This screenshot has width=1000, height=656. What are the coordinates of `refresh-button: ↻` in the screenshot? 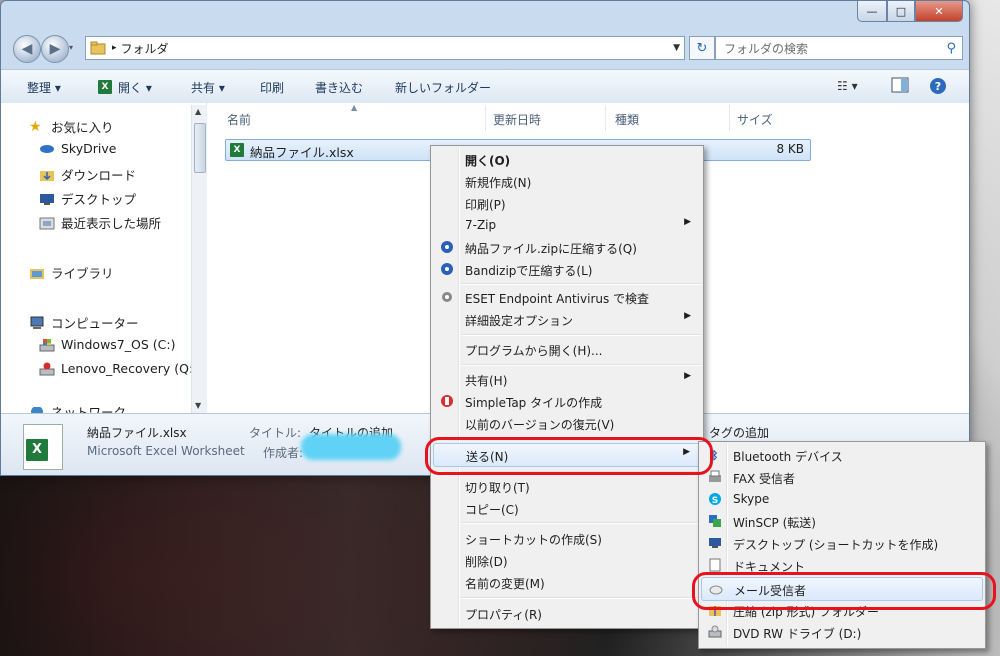 It's located at (702, 48).